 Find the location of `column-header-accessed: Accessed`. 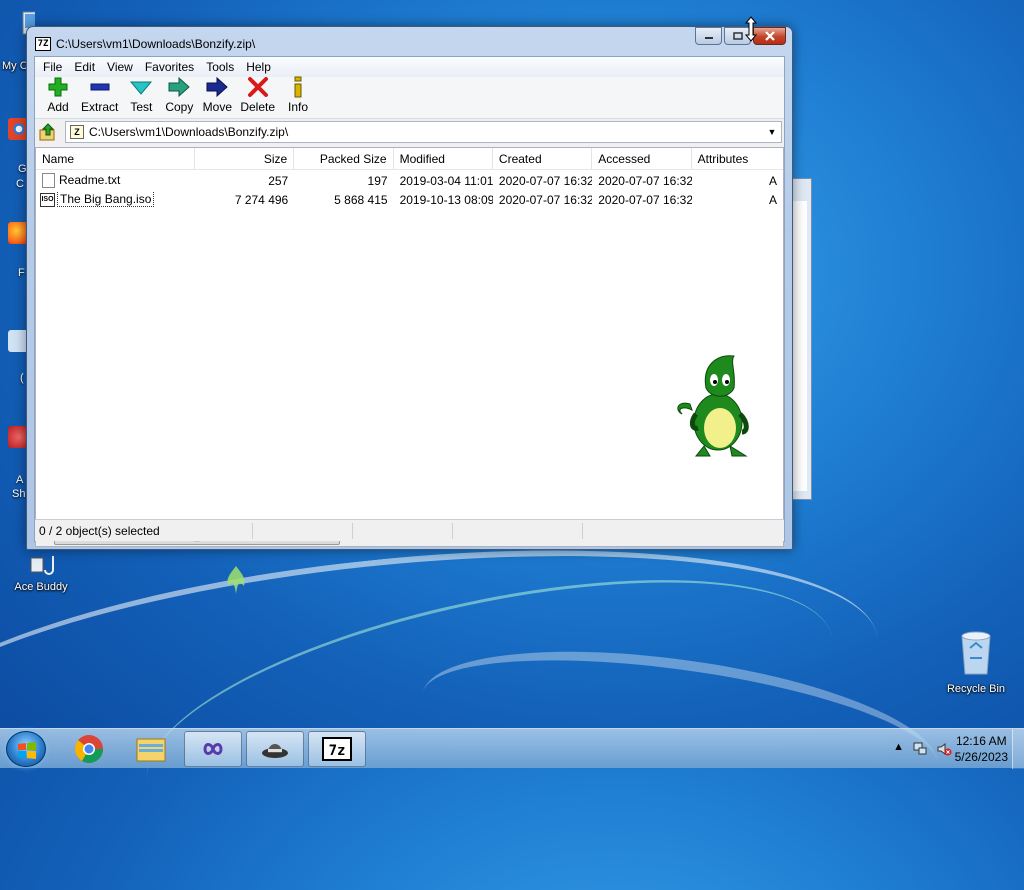

column-header-accessed: Accessed is located at coordinates (642, 158).